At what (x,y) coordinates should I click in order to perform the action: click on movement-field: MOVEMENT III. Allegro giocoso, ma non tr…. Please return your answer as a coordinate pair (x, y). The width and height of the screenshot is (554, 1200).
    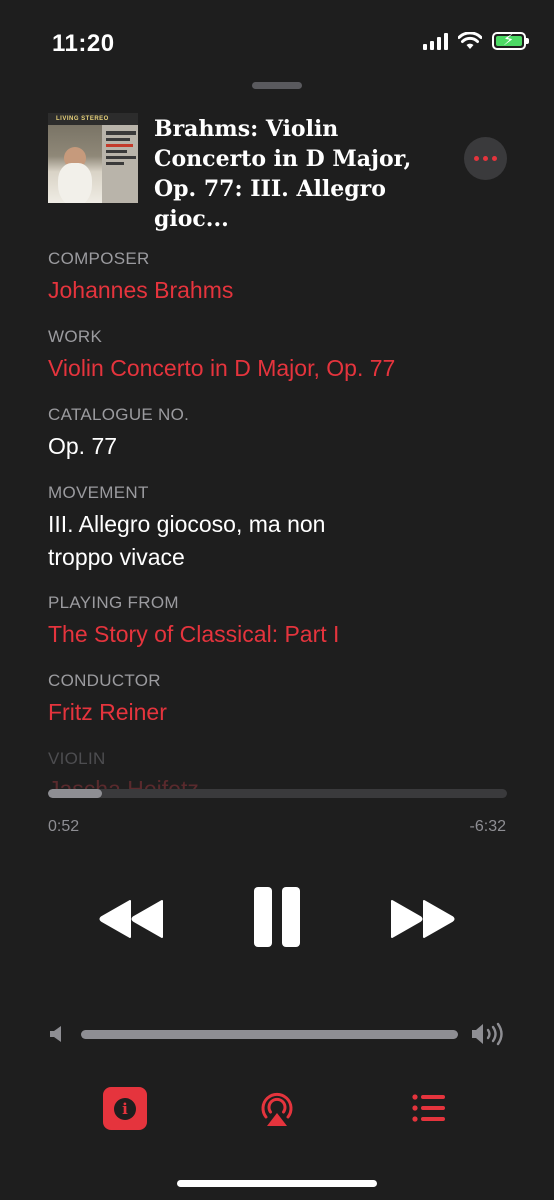
    Looking at the image, I should click on (186, 528).